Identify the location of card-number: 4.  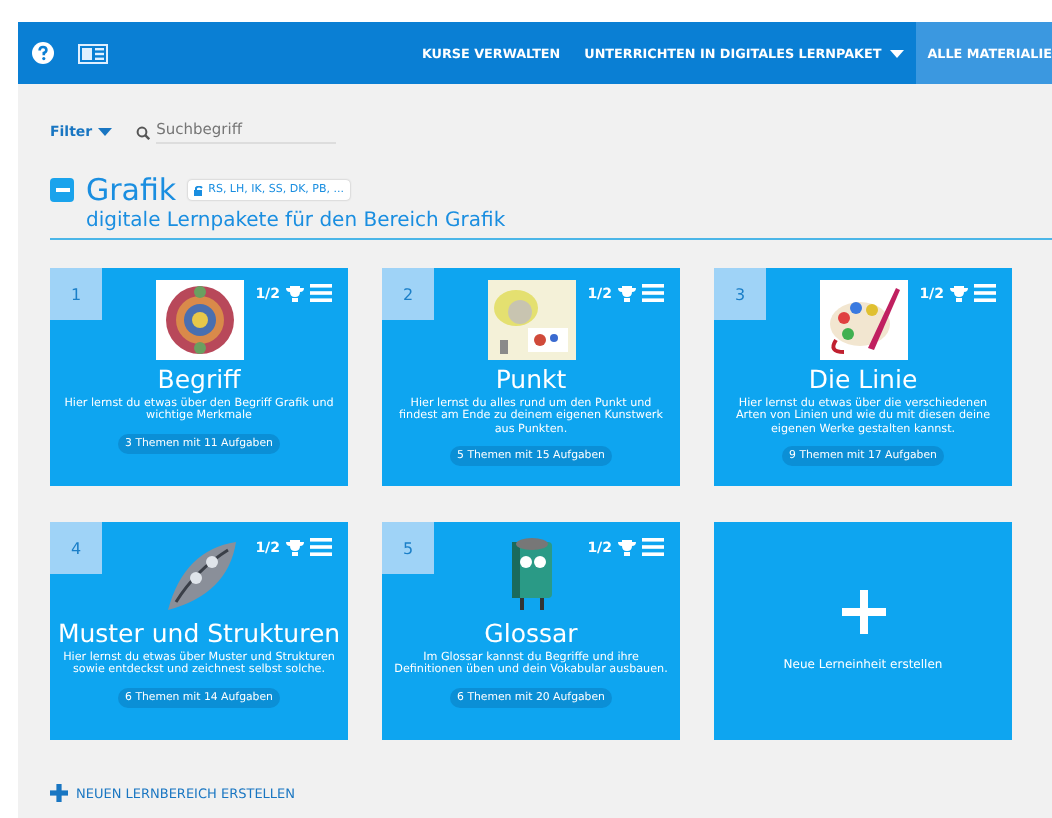
(76, 548).